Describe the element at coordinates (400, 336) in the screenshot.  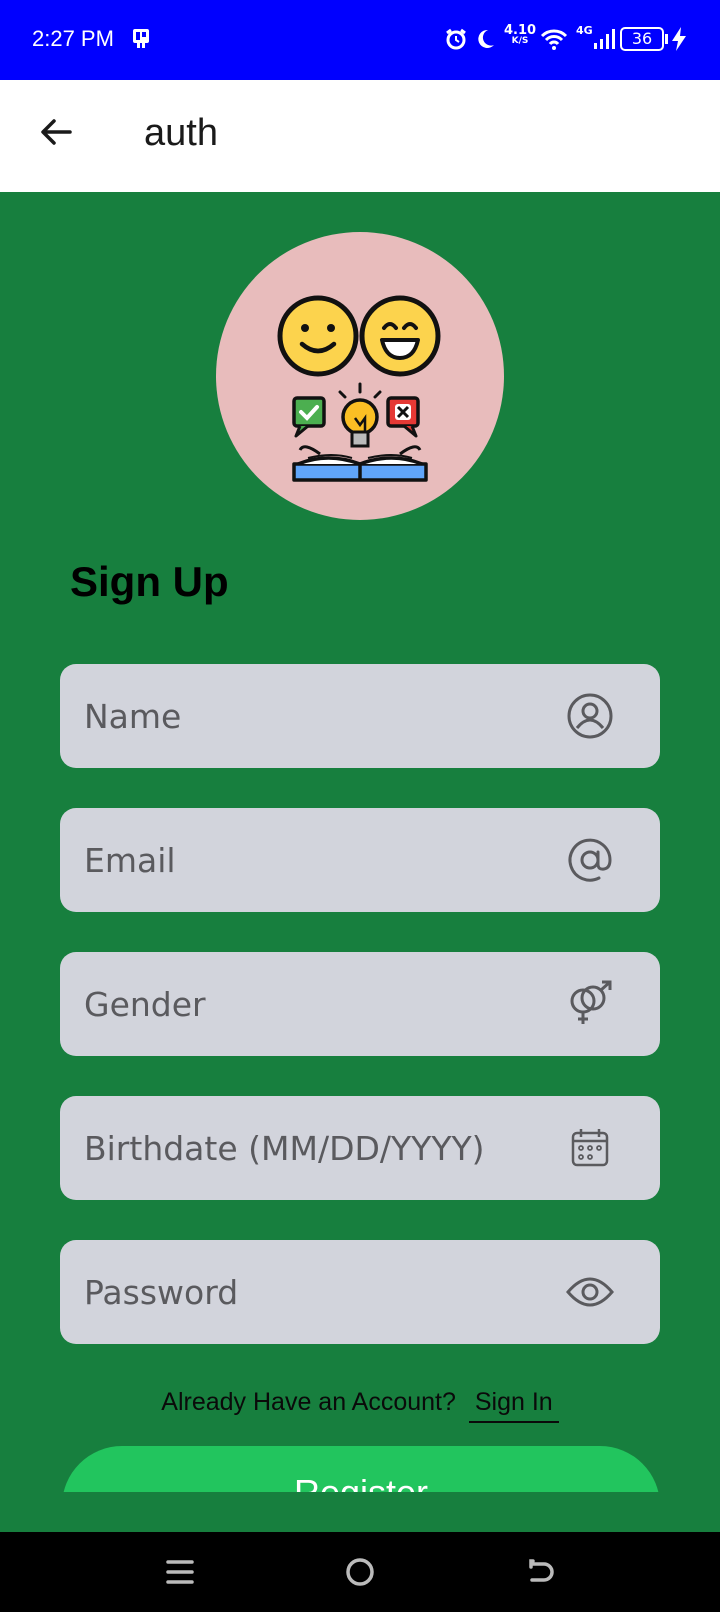
I see `grin-face-icon` at that location.